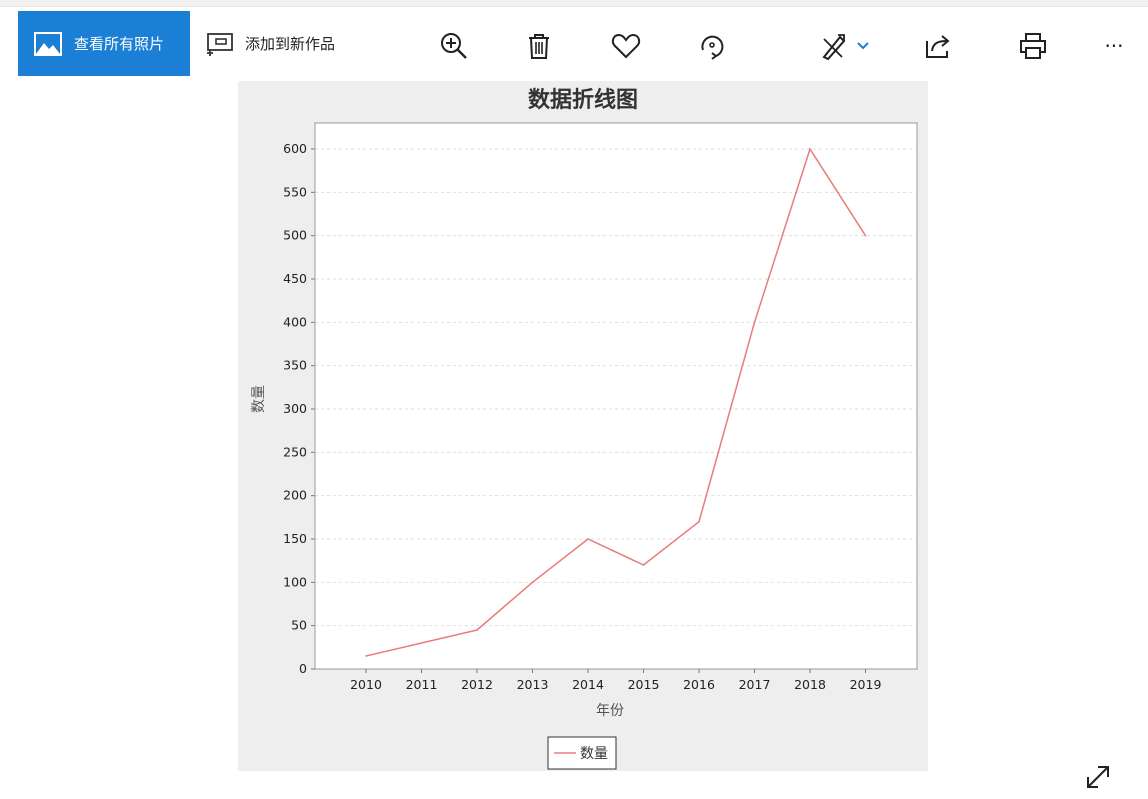 This screenshot has width=1148, height=799. What do you see at coordinates (422, 684) in the screenshot?
I see `x-tick-label: 2011` at bounding box center [422, 684].